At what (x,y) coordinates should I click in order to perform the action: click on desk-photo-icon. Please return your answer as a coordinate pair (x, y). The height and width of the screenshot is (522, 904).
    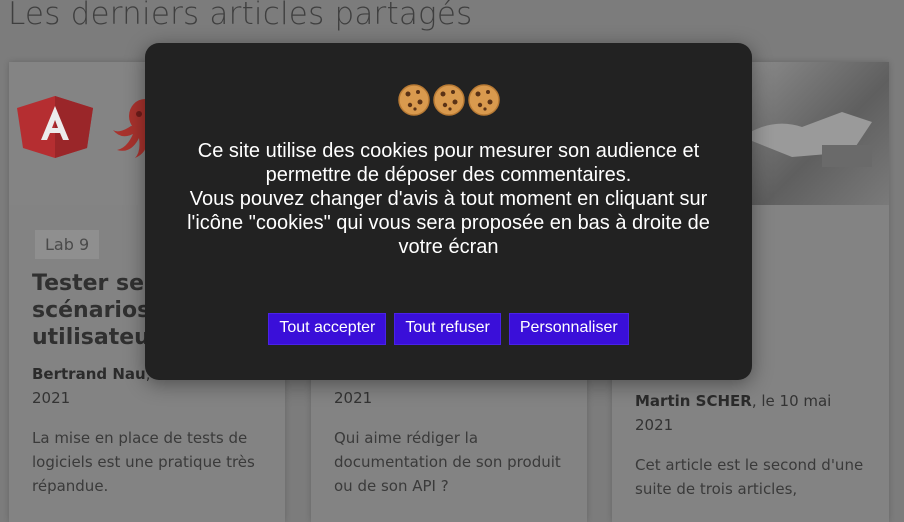
    Looking at the image, I should click on (807, 139).